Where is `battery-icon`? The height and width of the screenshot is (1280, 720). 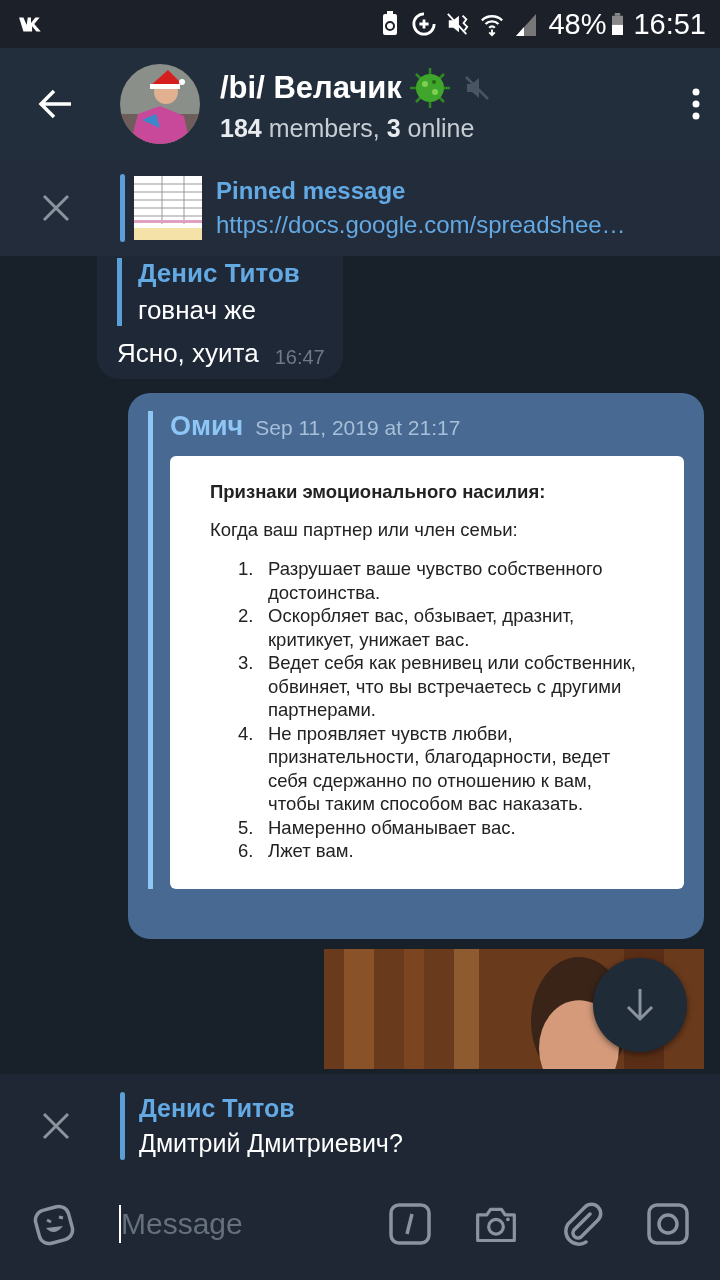
battery-icon is located at coordinates (618, 24).